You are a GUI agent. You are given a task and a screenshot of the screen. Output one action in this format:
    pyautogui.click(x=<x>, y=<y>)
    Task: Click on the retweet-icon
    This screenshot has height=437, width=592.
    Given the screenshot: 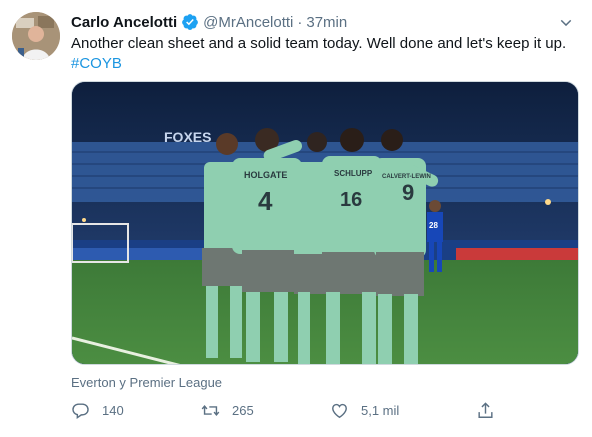 What is the action you would take?
    pyautogui.click(x=210, y=410)
    